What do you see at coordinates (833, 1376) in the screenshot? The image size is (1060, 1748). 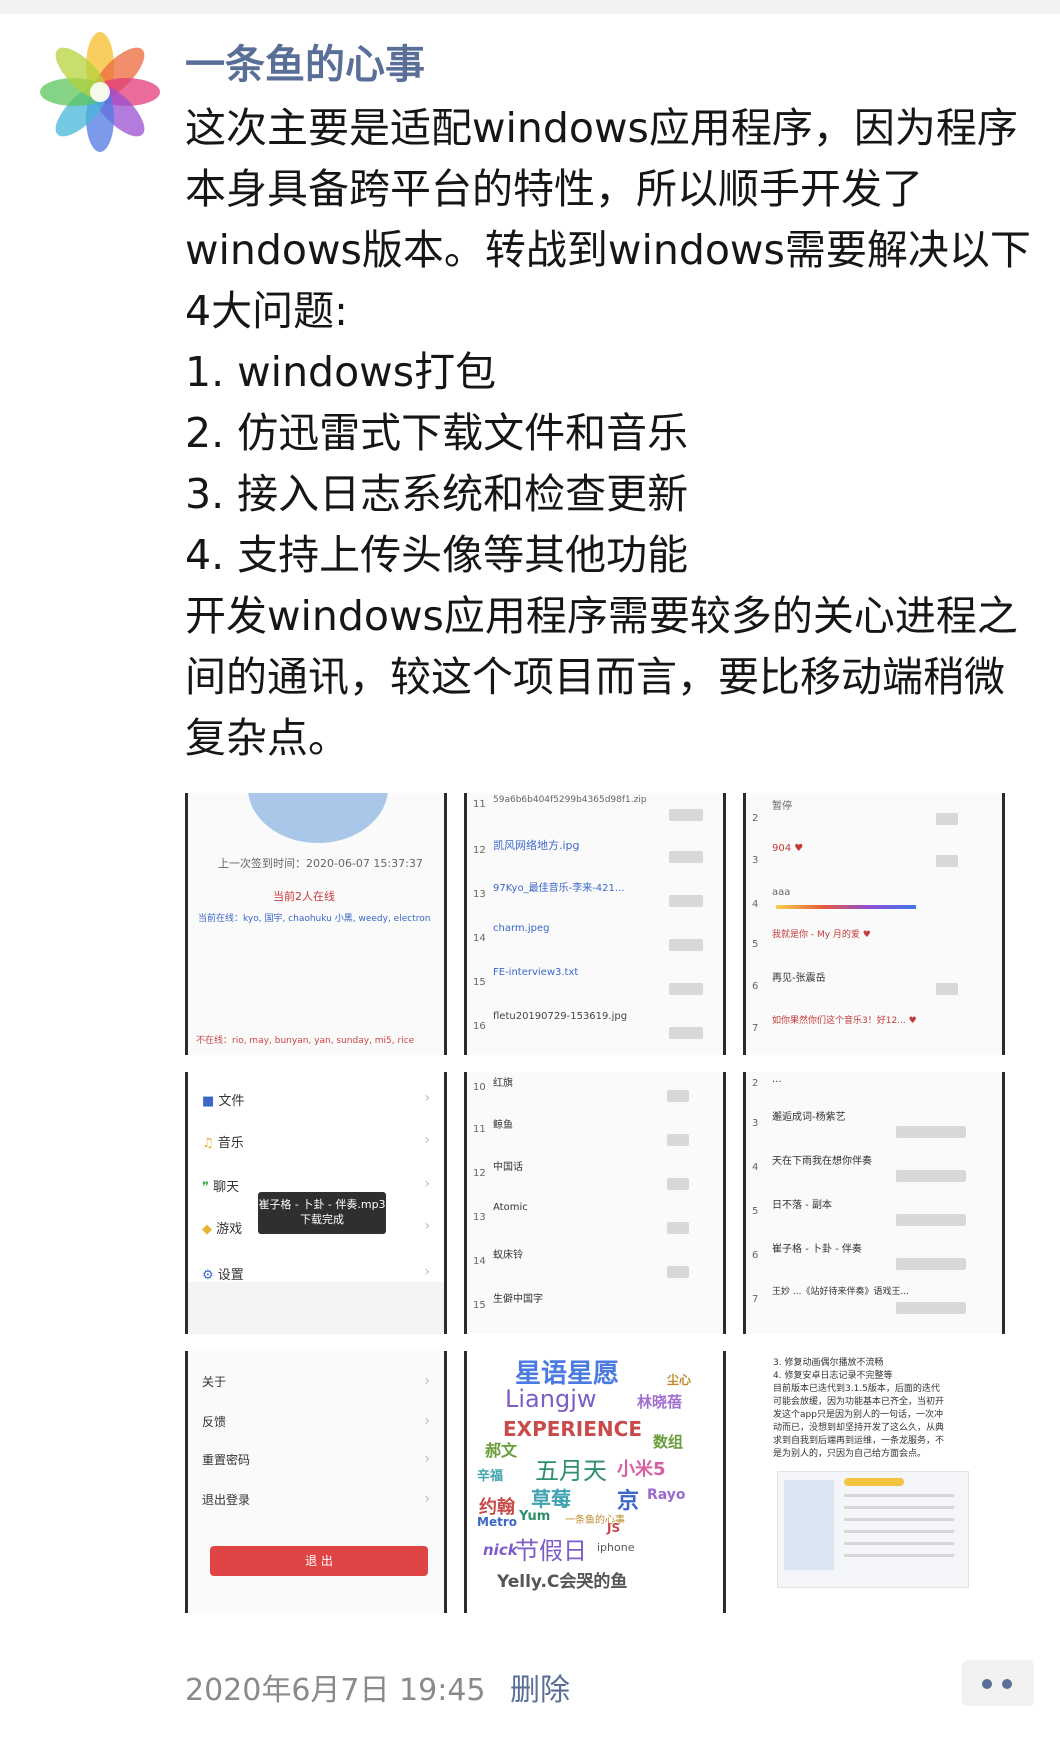 I see `changelog-line: 4. 修复安卓日志记录不完整等` at bounding box center [833, 1376].